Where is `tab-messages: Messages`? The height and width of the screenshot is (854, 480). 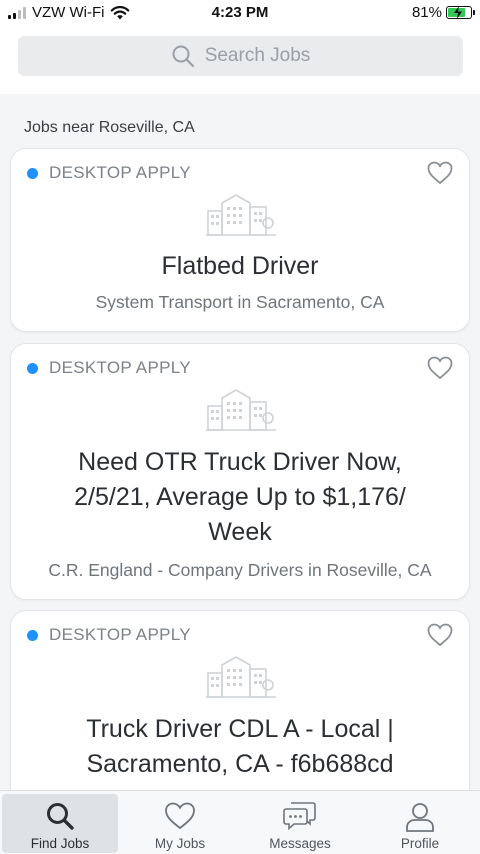 tab-messages: Messages is located at coordinates (300, 823).